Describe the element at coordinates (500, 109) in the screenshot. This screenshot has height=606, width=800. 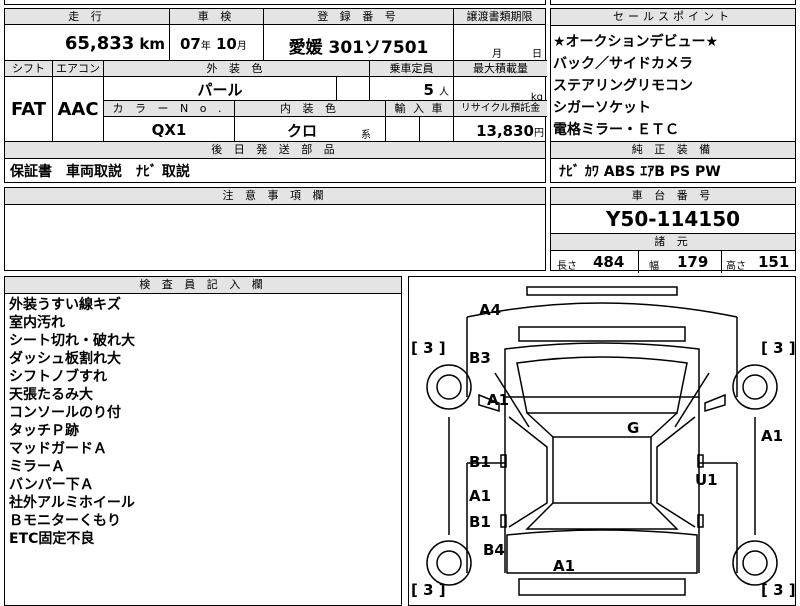
I see `recycle-header: リサイクル預託金` at that location.